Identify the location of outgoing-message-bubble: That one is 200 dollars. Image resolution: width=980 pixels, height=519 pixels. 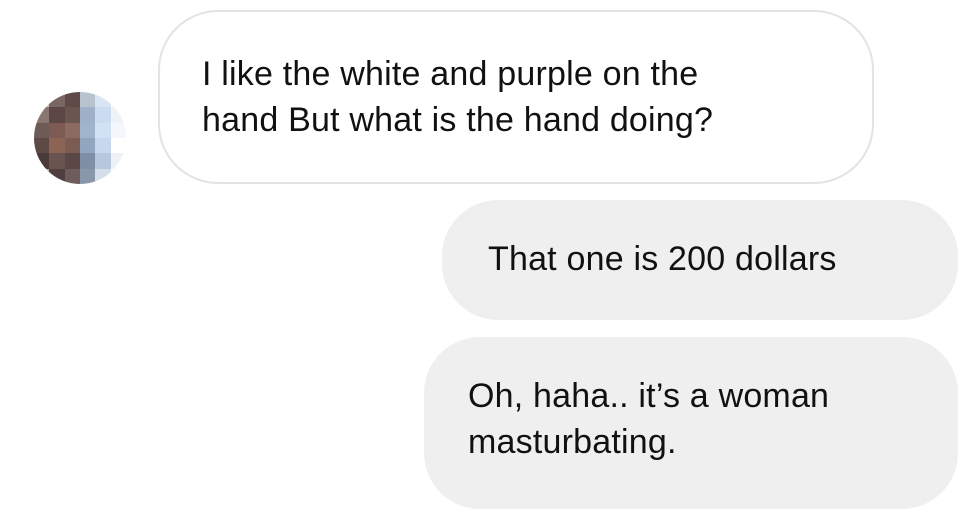
(700, 260).